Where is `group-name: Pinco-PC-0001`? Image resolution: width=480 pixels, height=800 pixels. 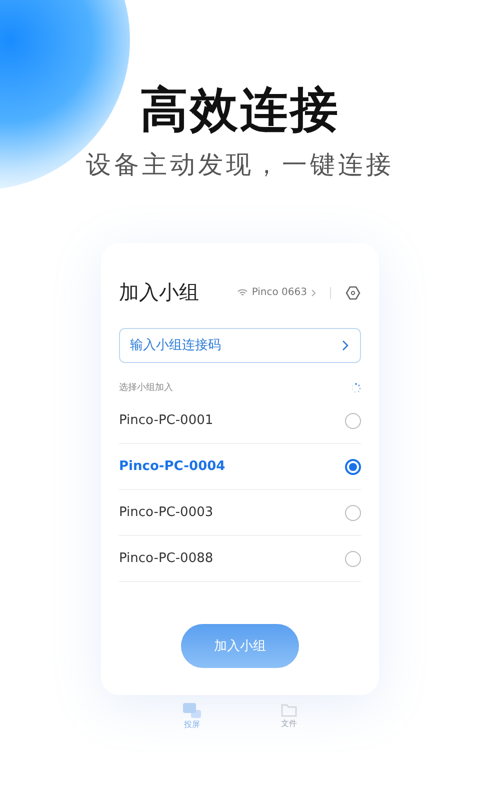 group-name: Pinco-PC-0001 is located at coordinates (166, 420).